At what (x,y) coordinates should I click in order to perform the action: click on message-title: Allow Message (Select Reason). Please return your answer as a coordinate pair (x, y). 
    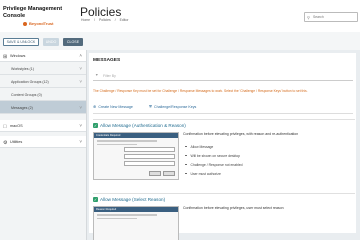
    Looking at the image, I should click on (132, 199).